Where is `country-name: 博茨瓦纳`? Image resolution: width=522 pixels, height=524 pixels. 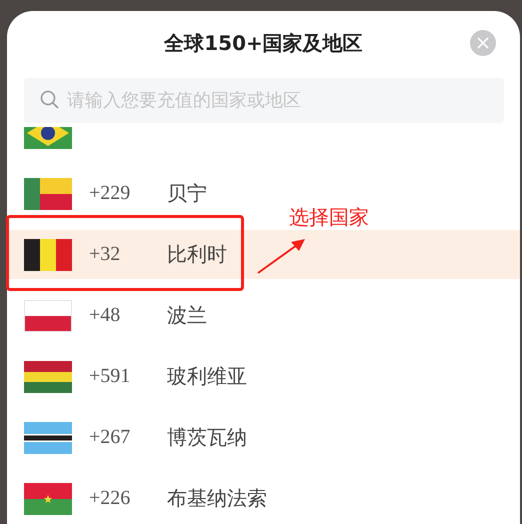 country-name: 博茨瓦纳 is located at coordinates (207, 437).